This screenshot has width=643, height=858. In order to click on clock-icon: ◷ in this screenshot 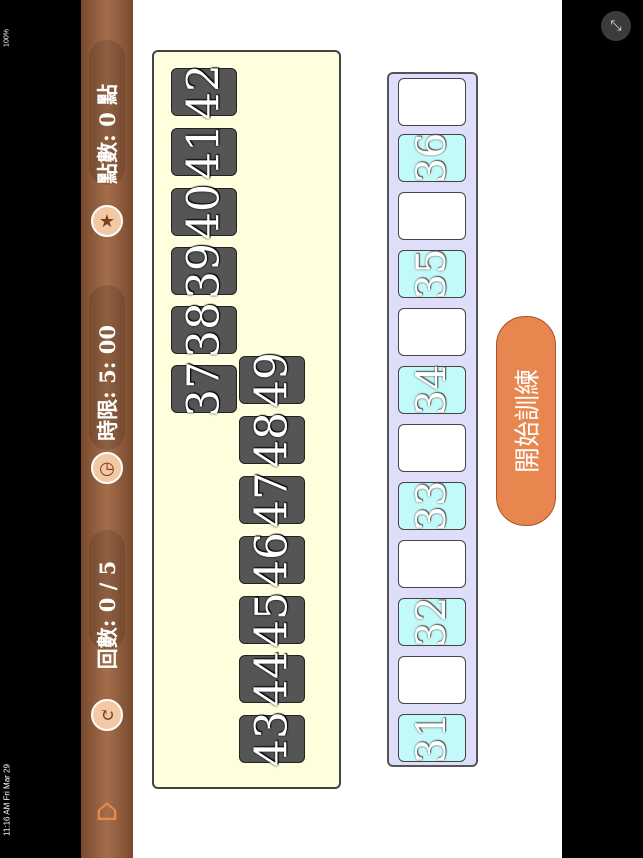, I will do `click(107, 468)`.